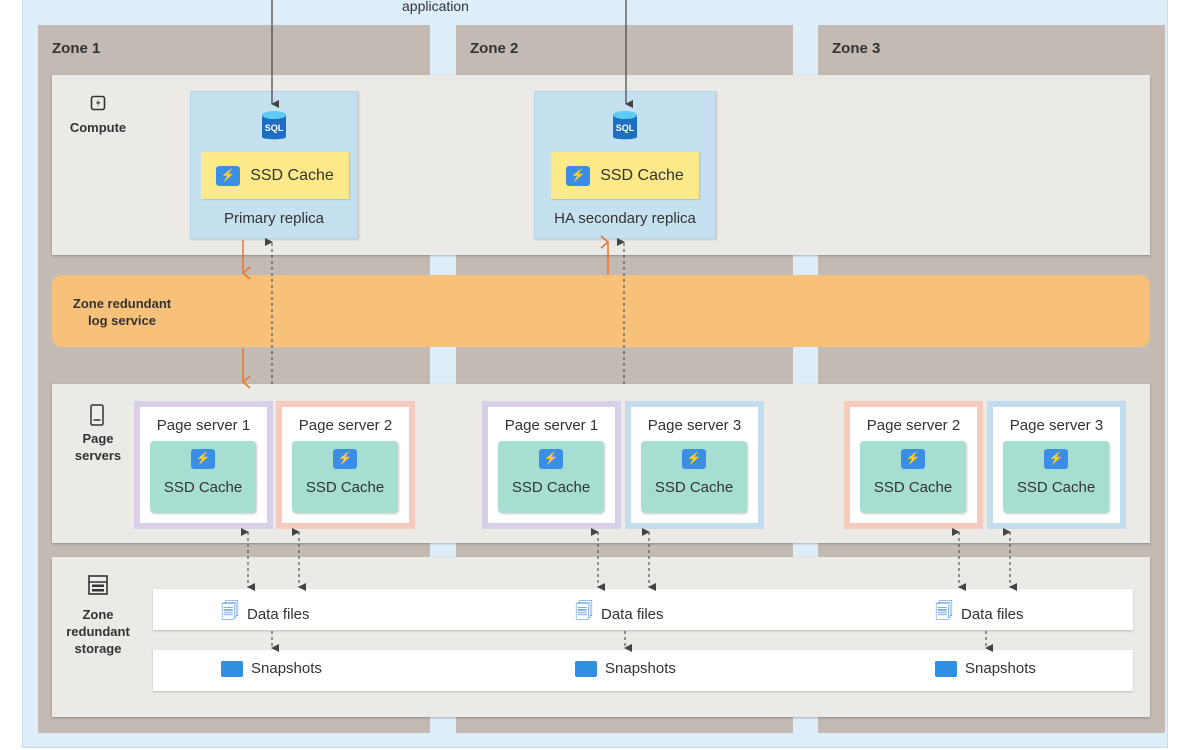  I want to click on snapshots-bar: Snapshots Snapshots Snapshots, so click(643, 670).